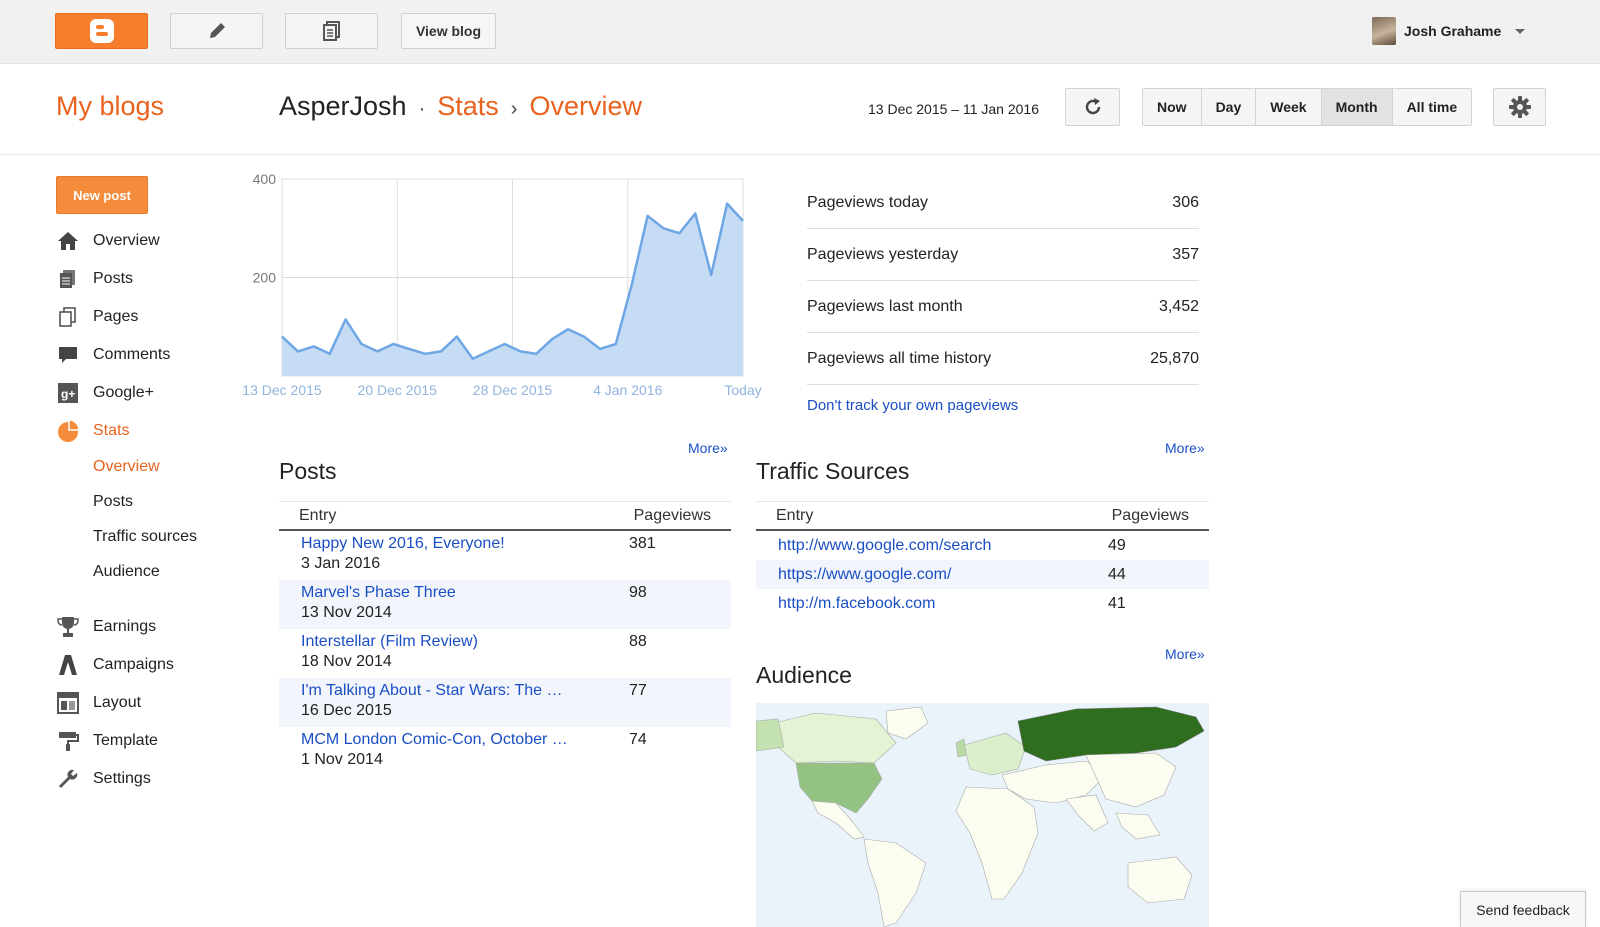 This screenshot has width=1600, height=927. I want to click on avatar, so click(1384, 31).